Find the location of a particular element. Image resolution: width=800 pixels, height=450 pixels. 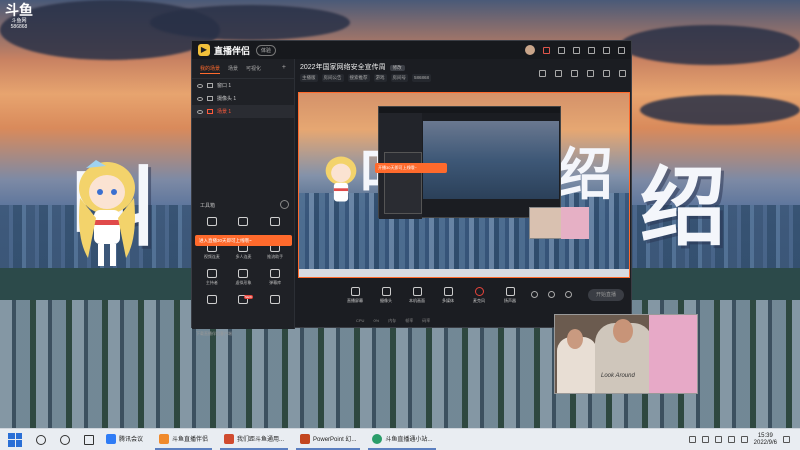

user-avatar is located at coordinates (530, 50).